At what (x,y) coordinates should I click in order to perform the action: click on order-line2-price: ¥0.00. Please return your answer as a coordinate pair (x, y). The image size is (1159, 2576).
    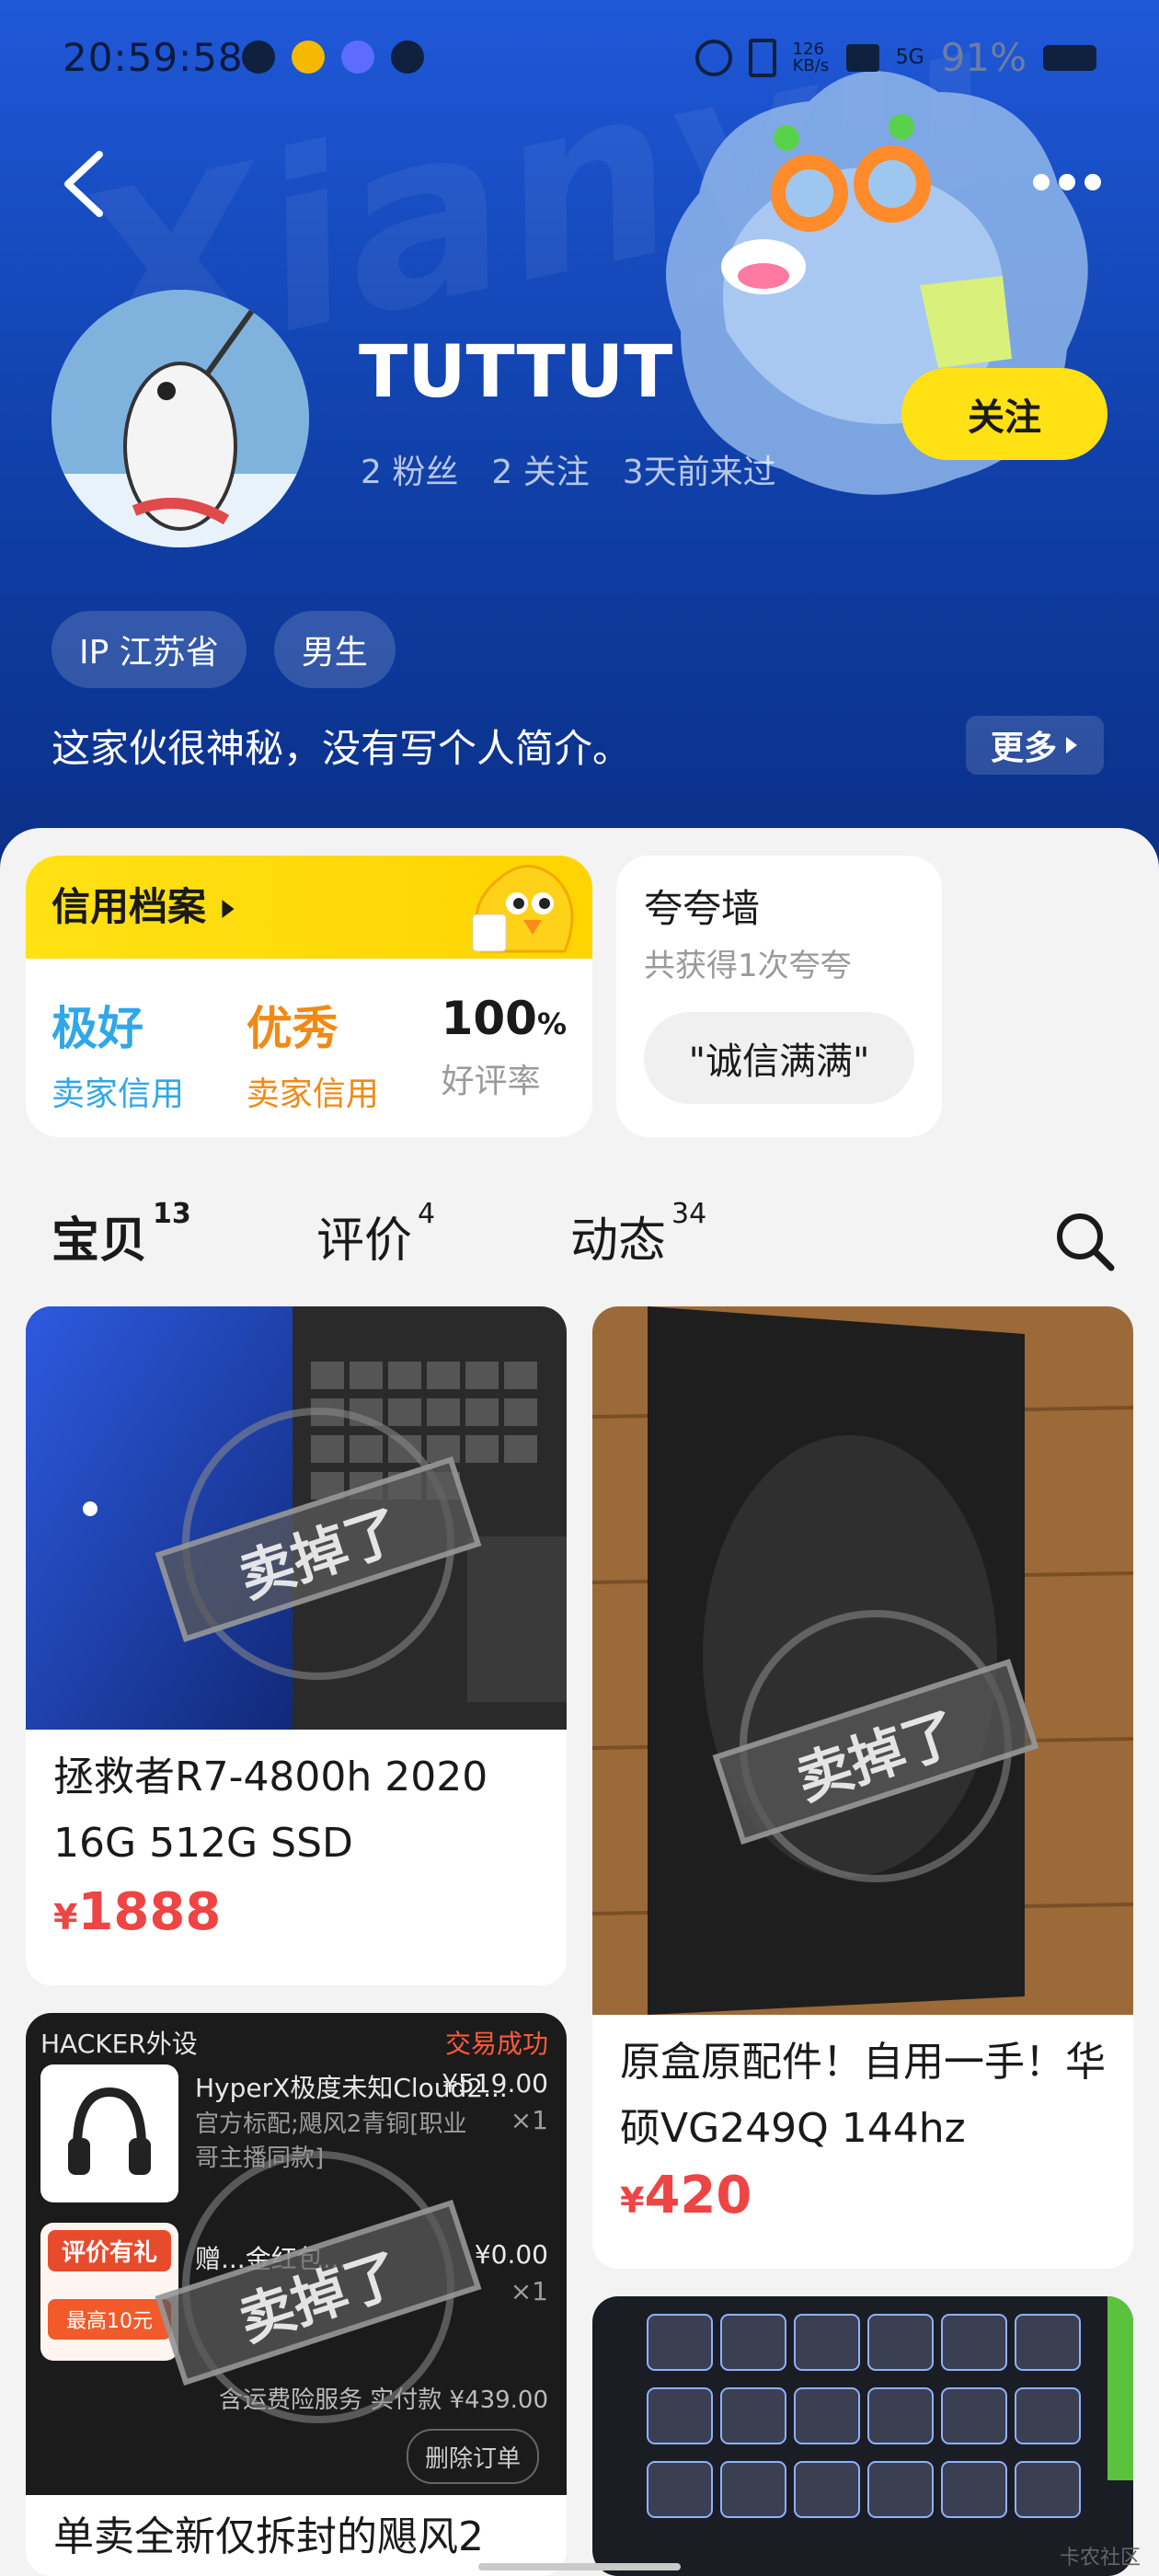
    Looking at the image, I should click on (511, 2254).